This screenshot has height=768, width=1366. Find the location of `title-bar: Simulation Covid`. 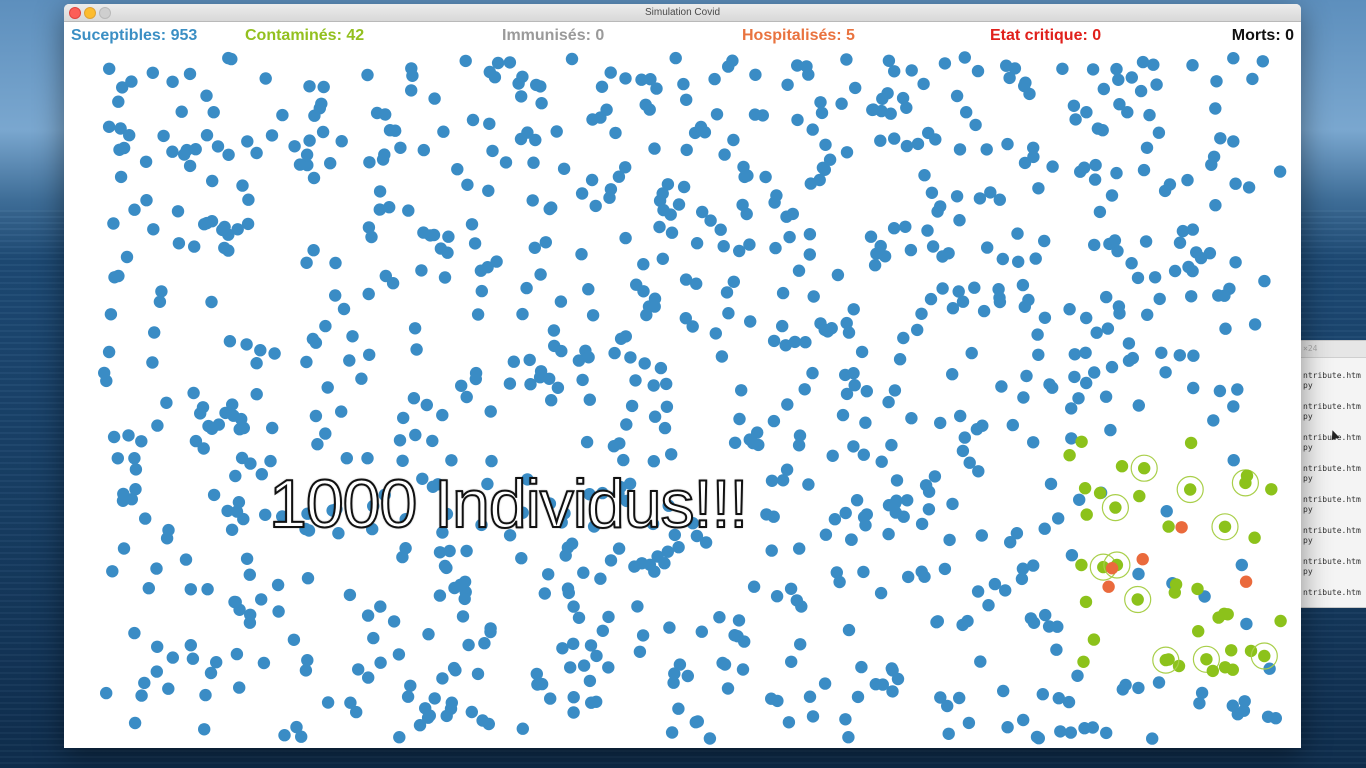

title-bar: Simulation Covid is located at coordinates (682, 13).